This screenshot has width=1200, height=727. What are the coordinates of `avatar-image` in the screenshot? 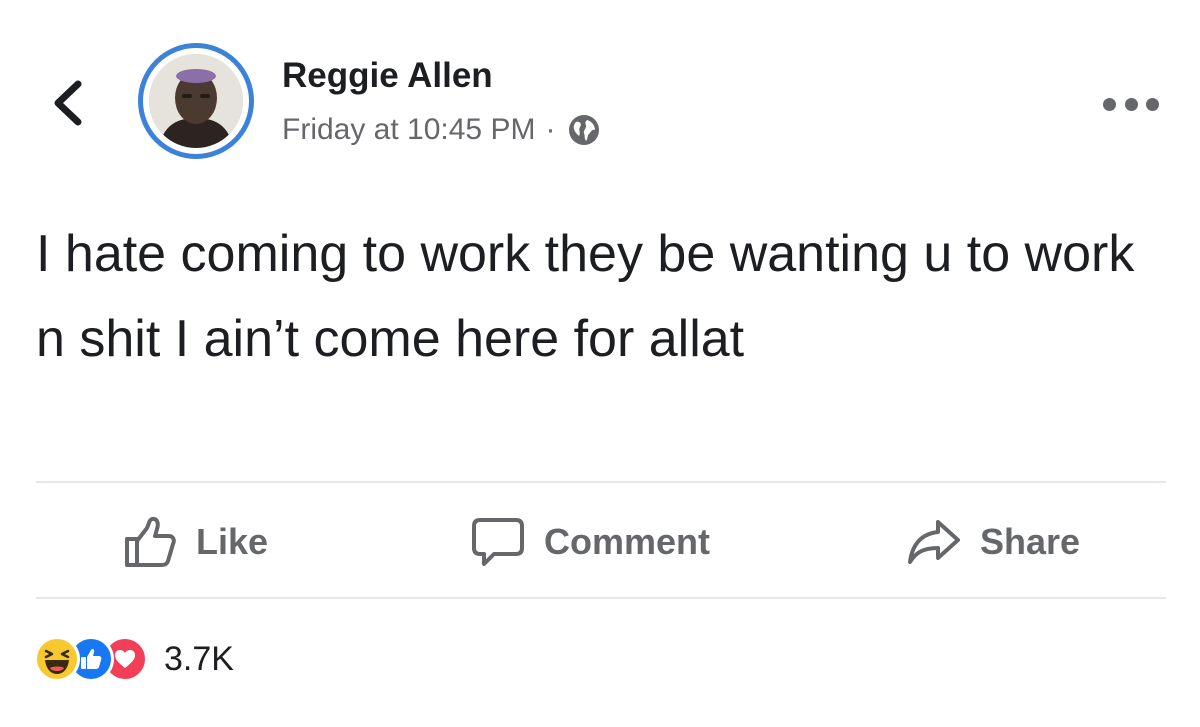 It's located at (196, 101).